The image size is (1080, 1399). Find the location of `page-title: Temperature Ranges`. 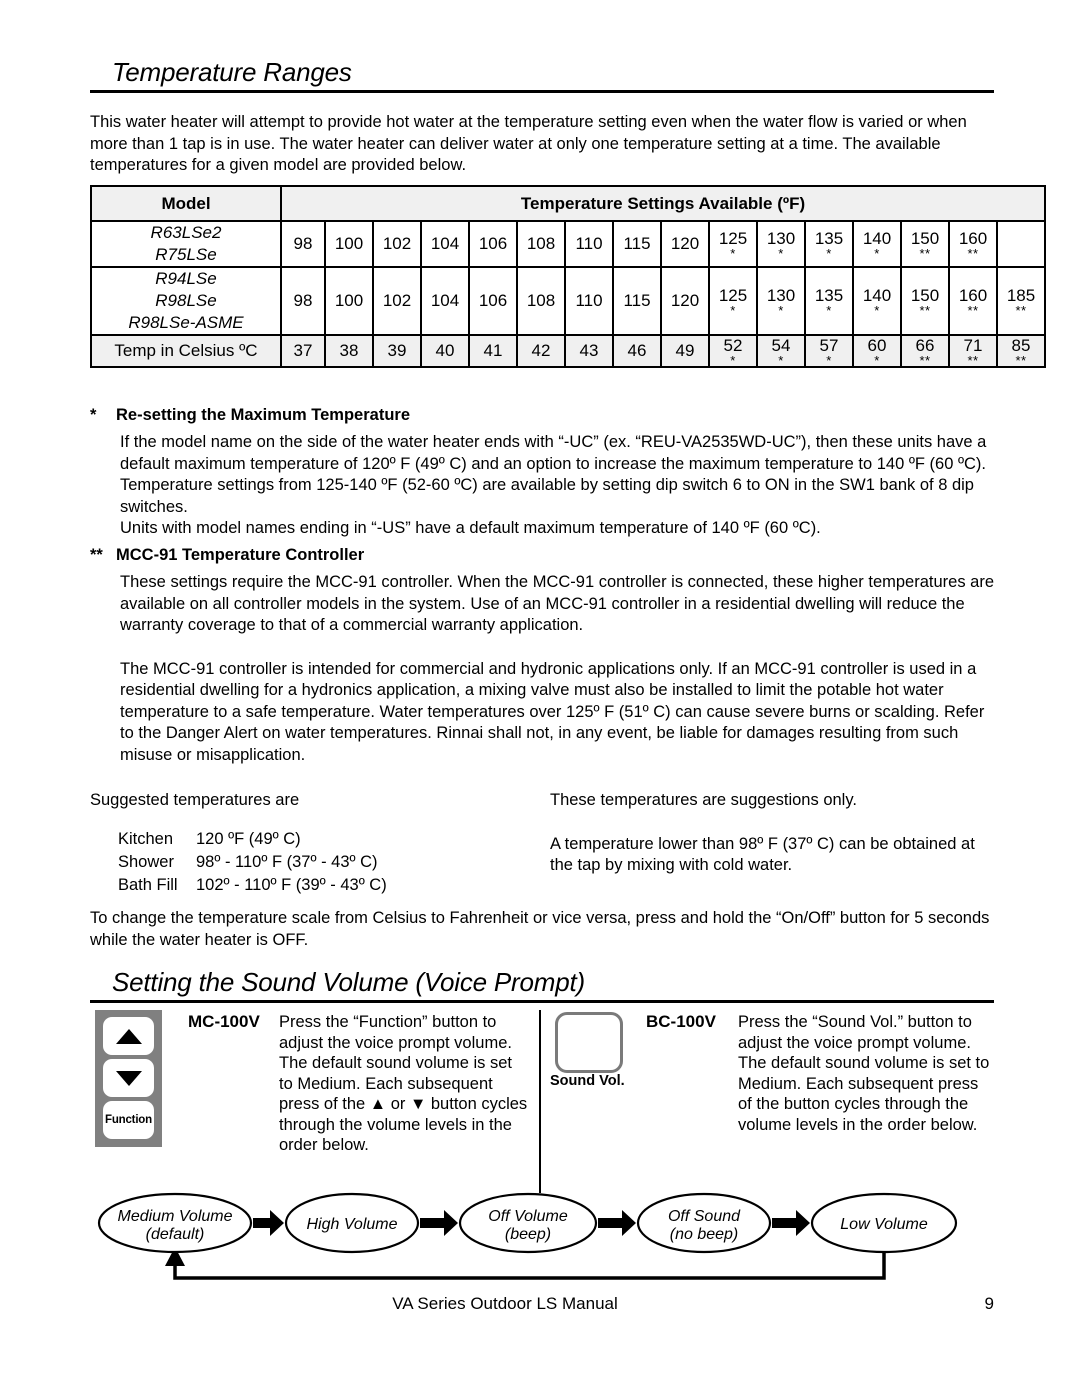

page-title: Temperature Ranges is located at coordinates (542, 75).